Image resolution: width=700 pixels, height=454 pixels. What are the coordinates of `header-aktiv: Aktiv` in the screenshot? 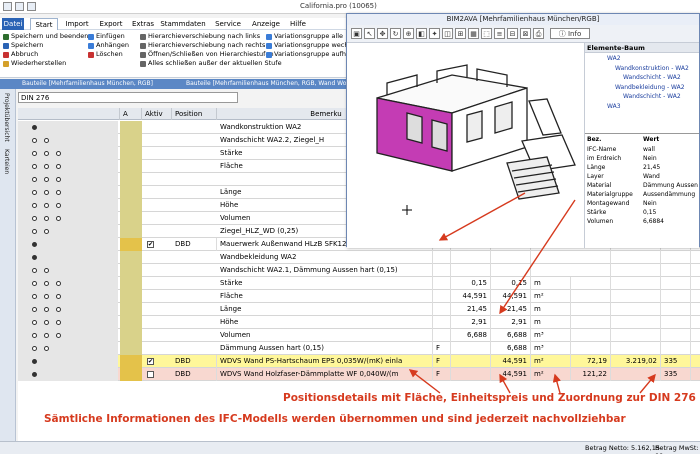 It's located at (157, 114).